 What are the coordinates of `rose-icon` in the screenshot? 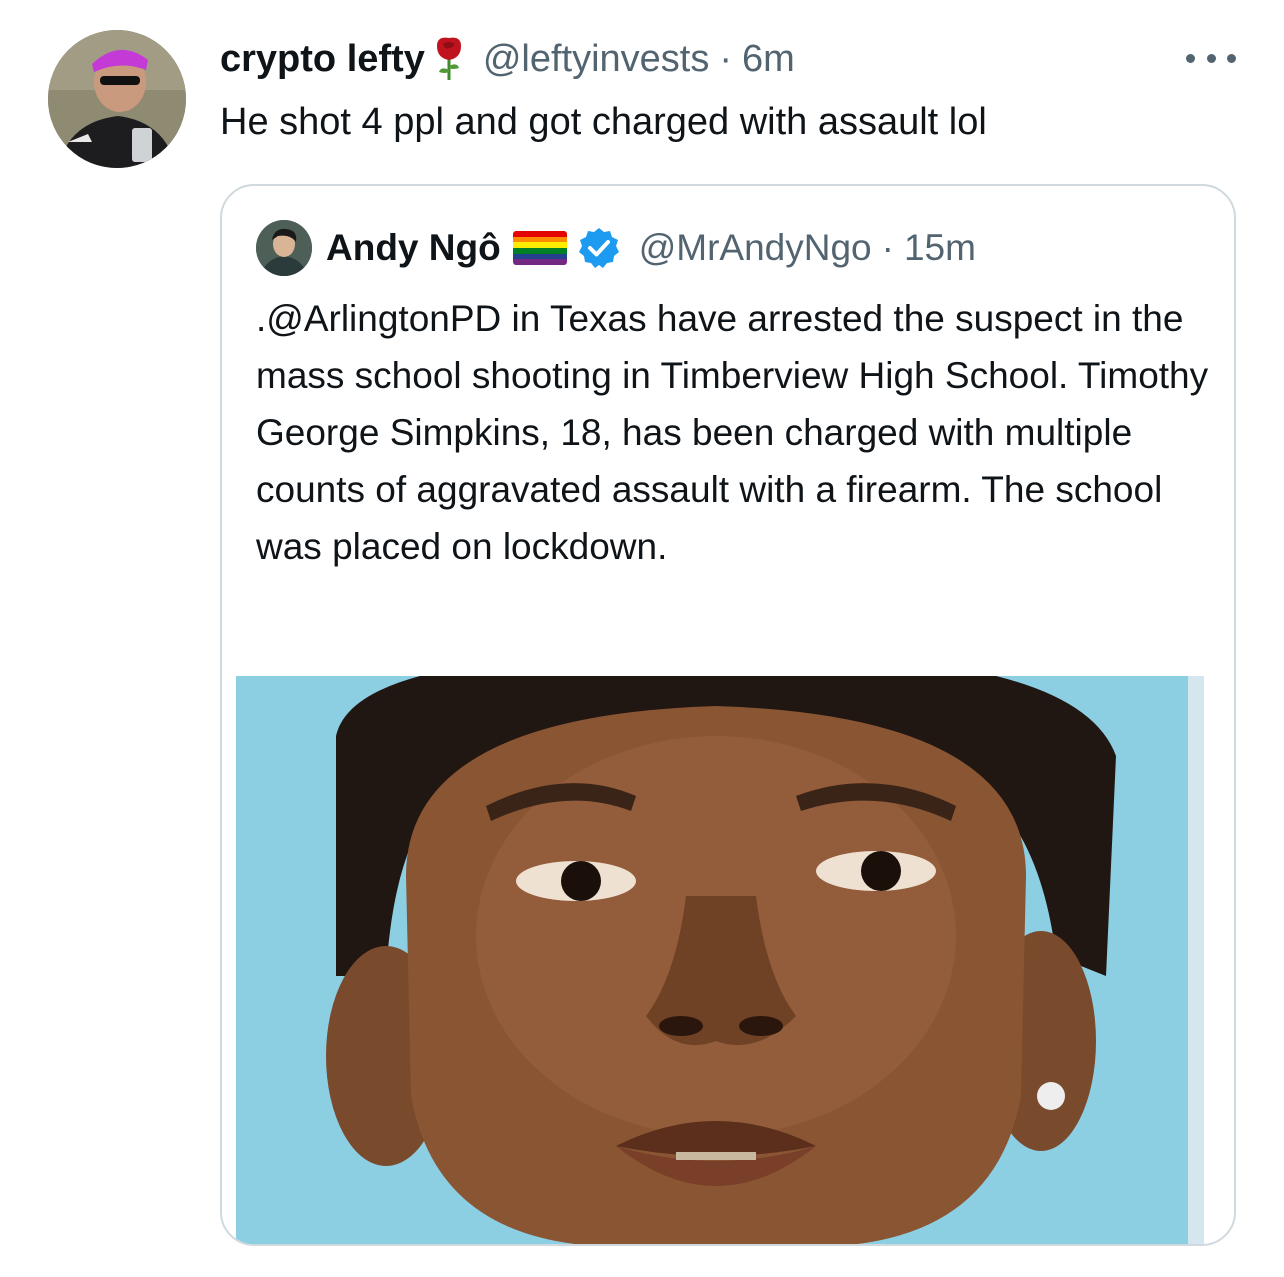 It's located at (449, 59).